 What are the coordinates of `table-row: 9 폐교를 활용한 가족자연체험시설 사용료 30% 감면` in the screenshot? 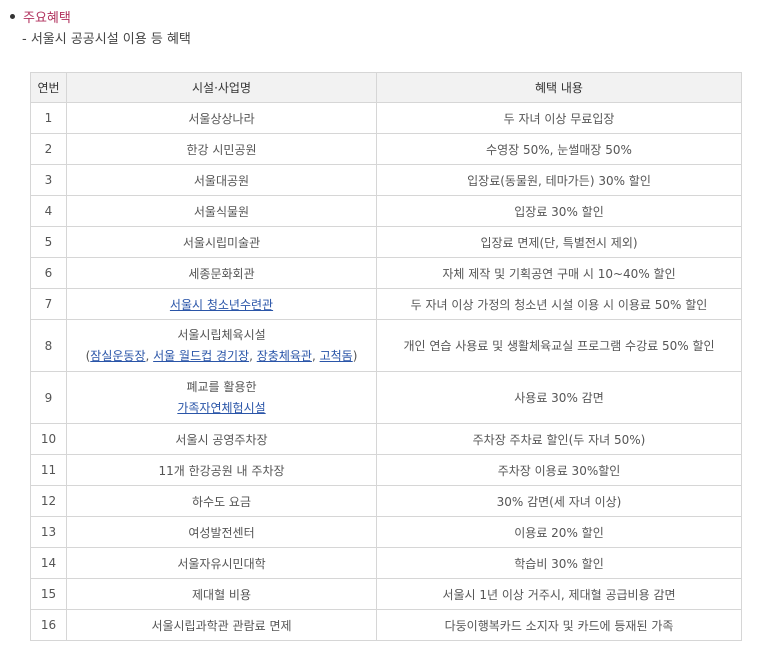 It's located at (386, 397).